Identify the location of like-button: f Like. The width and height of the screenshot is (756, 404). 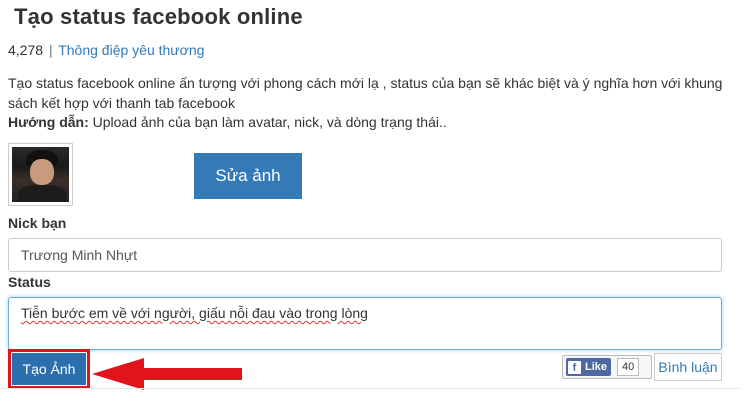
(589, 367).